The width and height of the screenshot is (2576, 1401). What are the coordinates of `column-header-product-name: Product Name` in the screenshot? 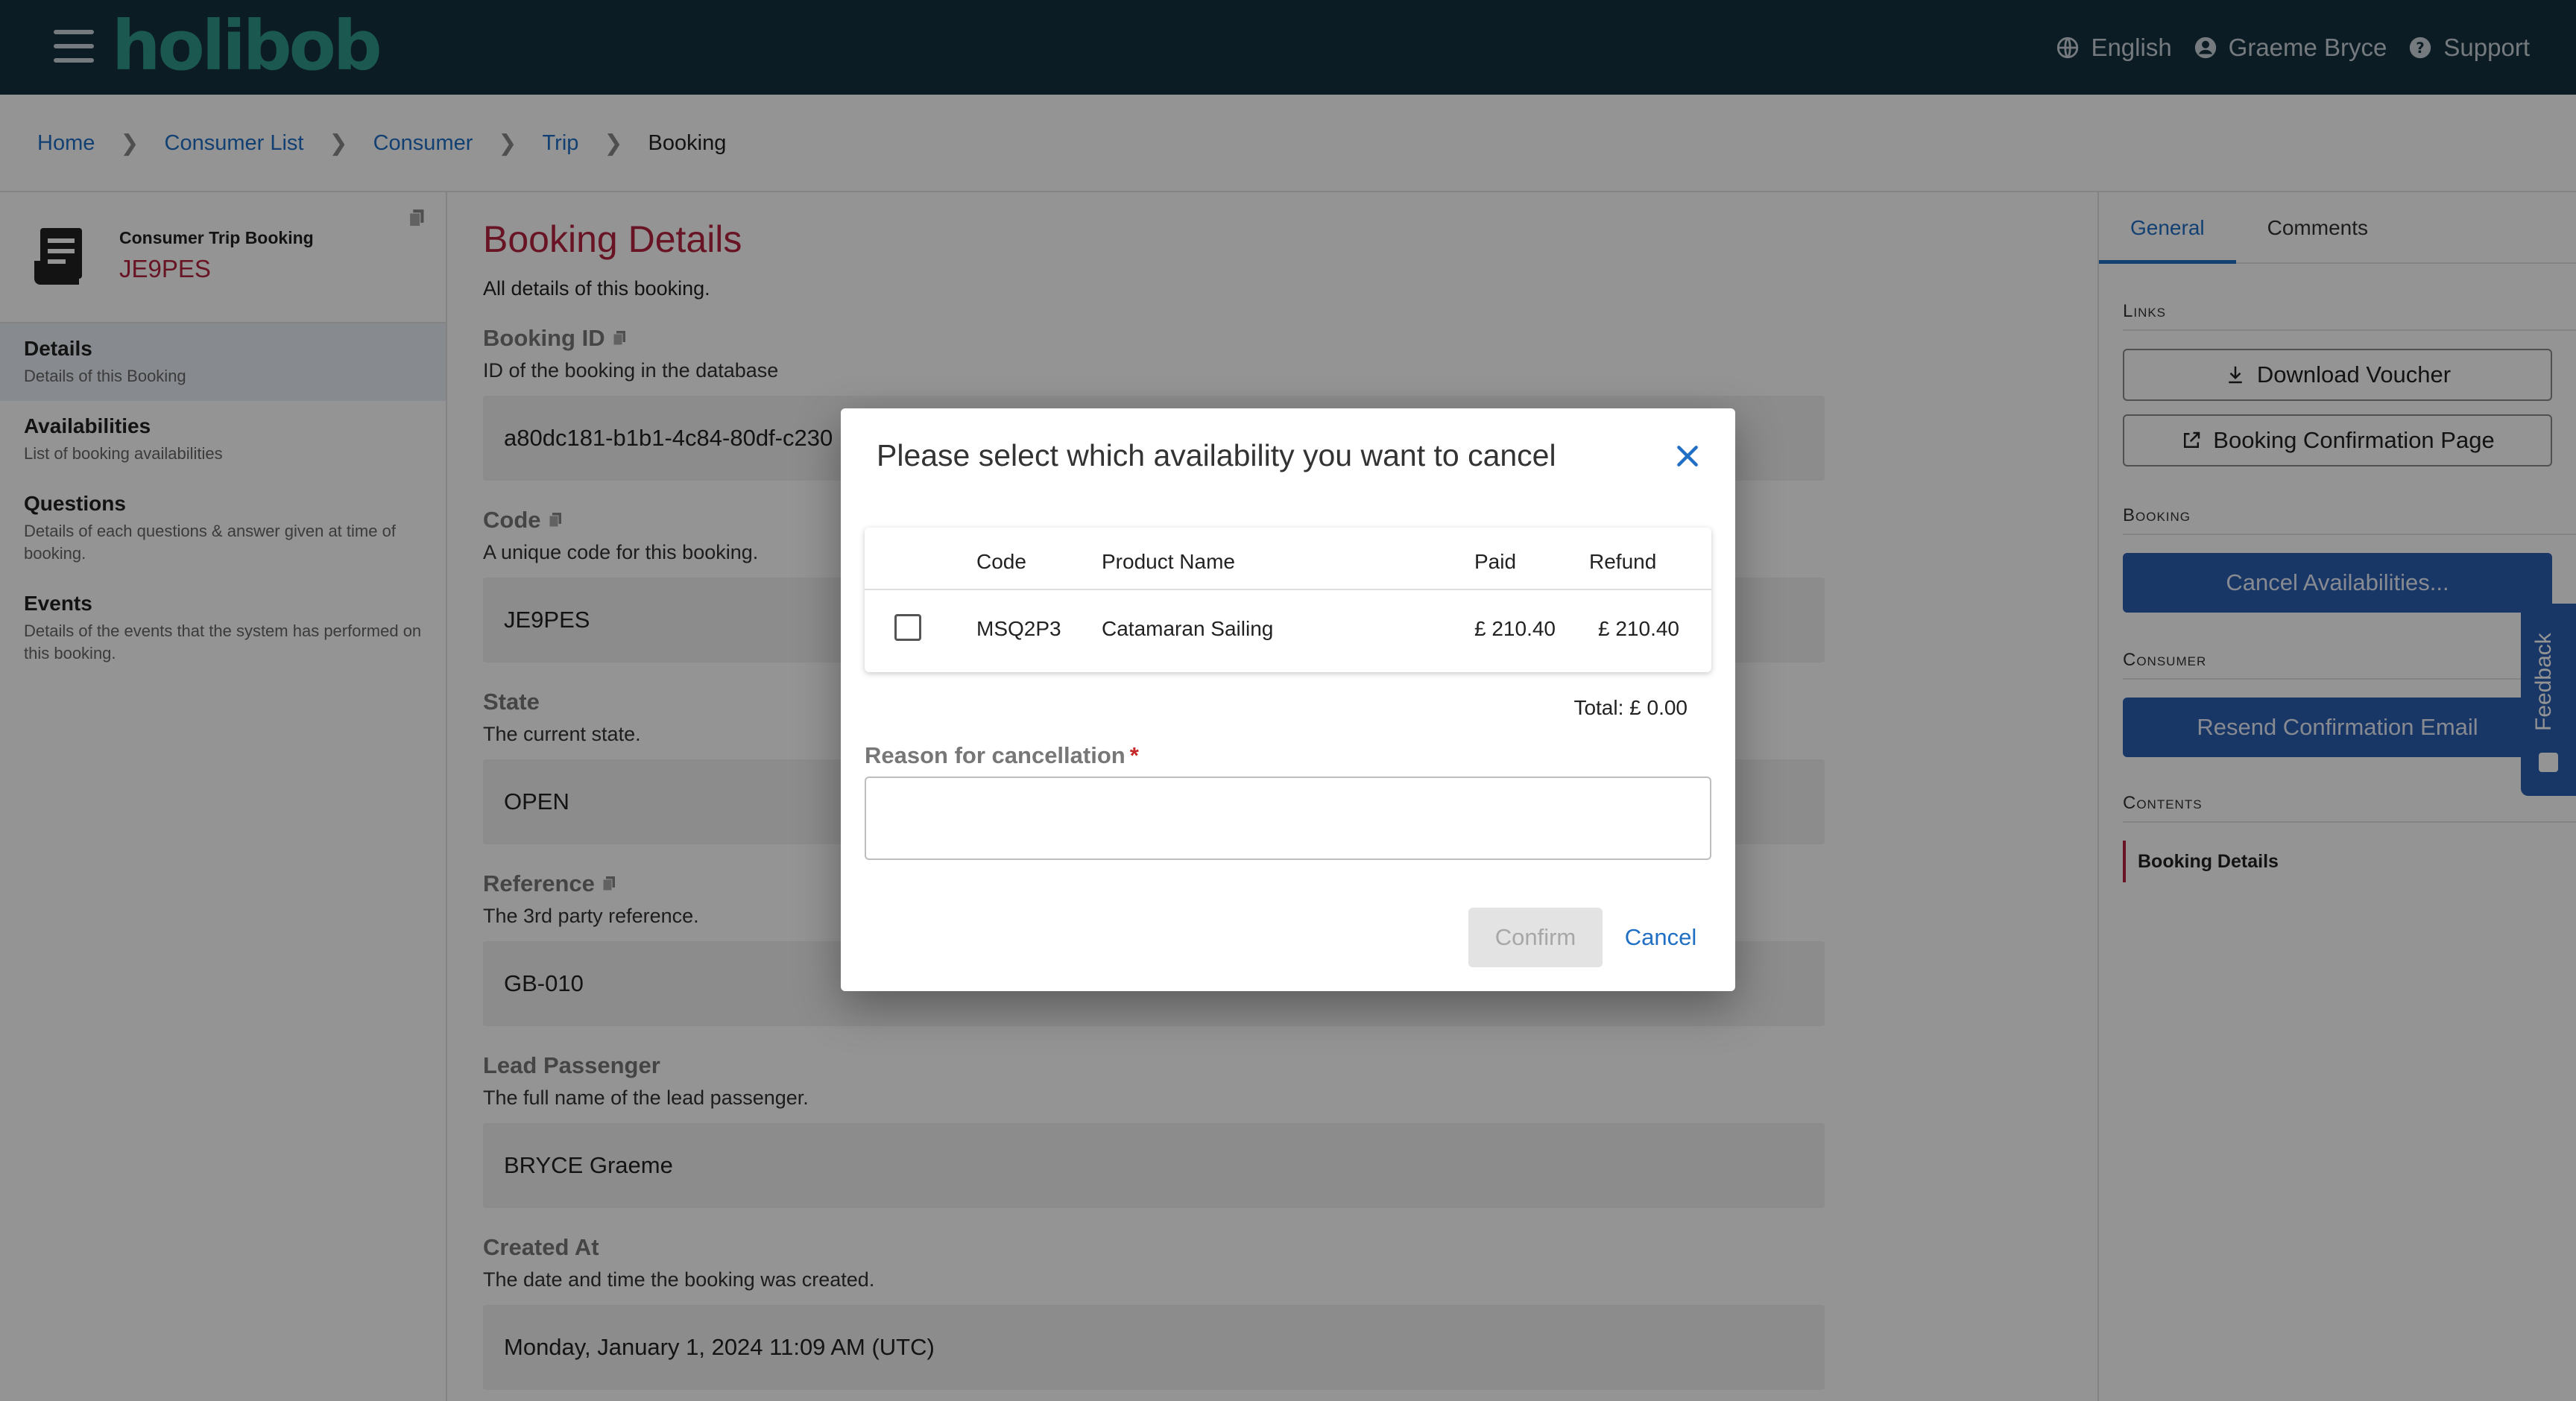 It's located at (1168, 561).